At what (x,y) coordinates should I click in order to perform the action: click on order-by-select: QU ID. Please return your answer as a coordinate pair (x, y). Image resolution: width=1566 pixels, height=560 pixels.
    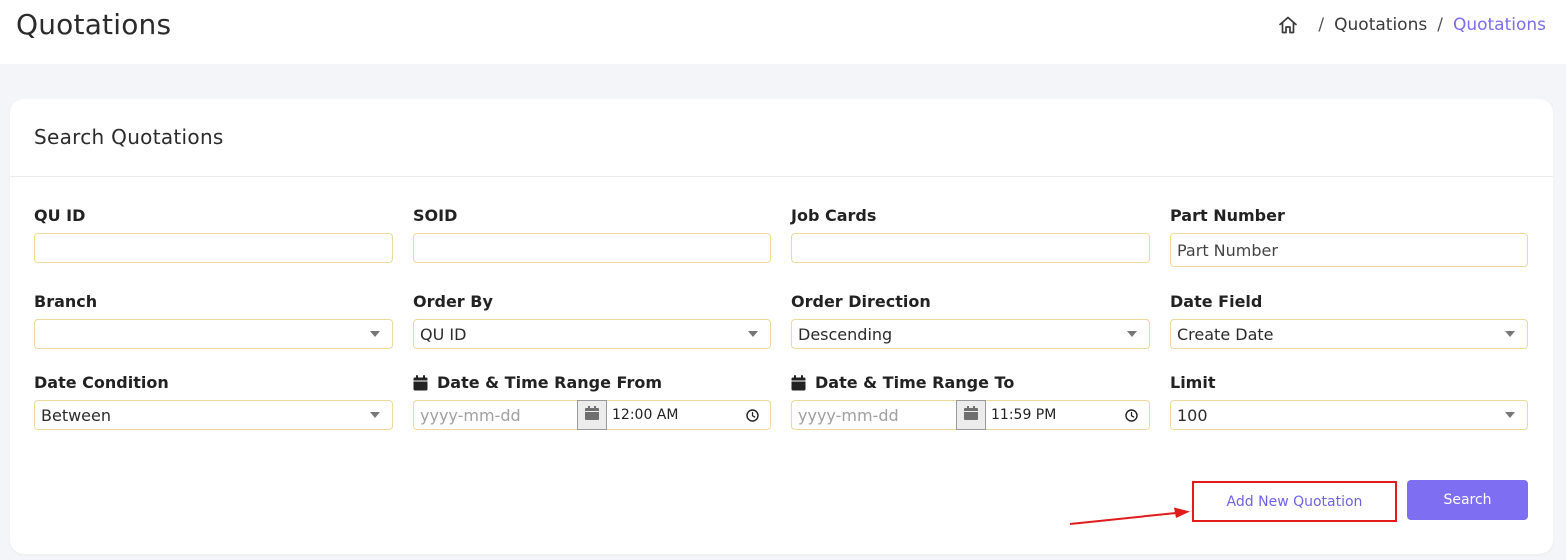
    Looking at the image, I should click on (592, 334).